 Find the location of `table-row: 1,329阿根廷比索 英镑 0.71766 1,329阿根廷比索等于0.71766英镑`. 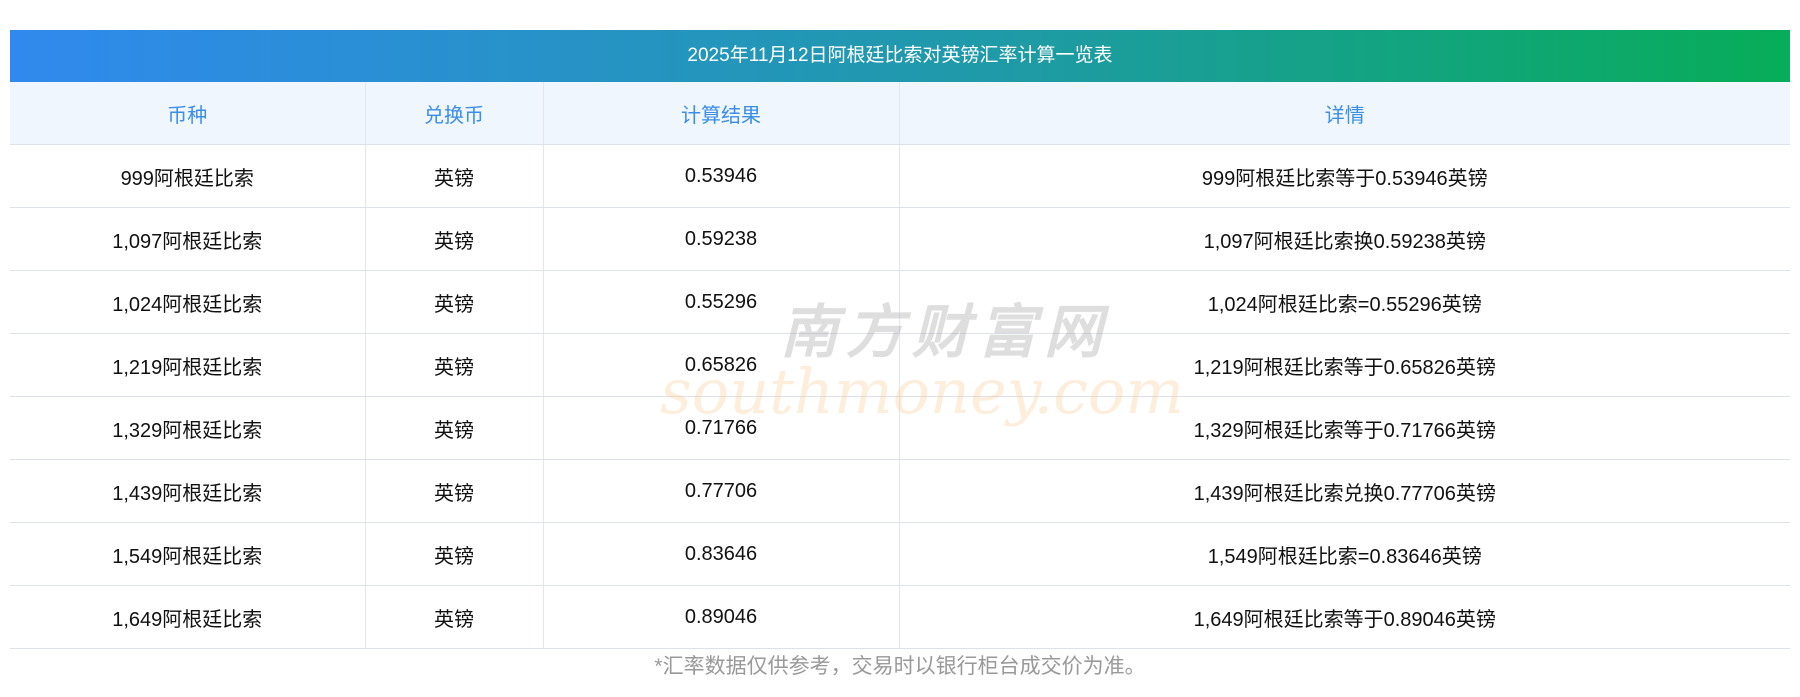

table-row: 1,329阿根廷比索 英镑 0.71766 1,329阿根廷比索等于0.71766英镑 is located at coordinates (900, 428).